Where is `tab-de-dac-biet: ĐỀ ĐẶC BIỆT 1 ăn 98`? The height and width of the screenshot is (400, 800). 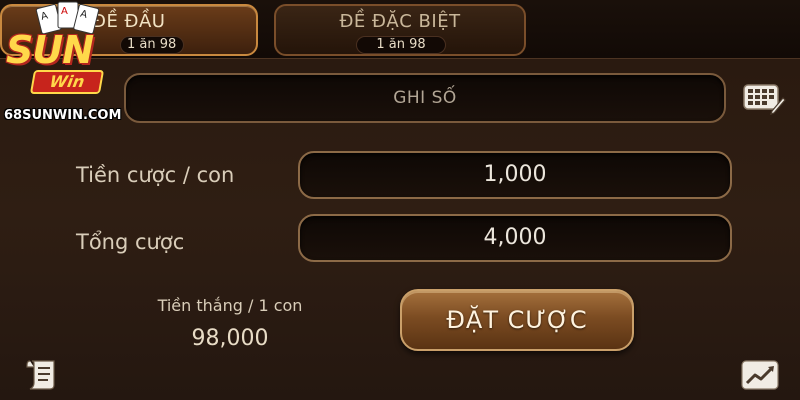
tab-de-dac-biet: ĐỀ ĐẶC BIỆT 1 ăn 98 is located at coordinates (400, 30).